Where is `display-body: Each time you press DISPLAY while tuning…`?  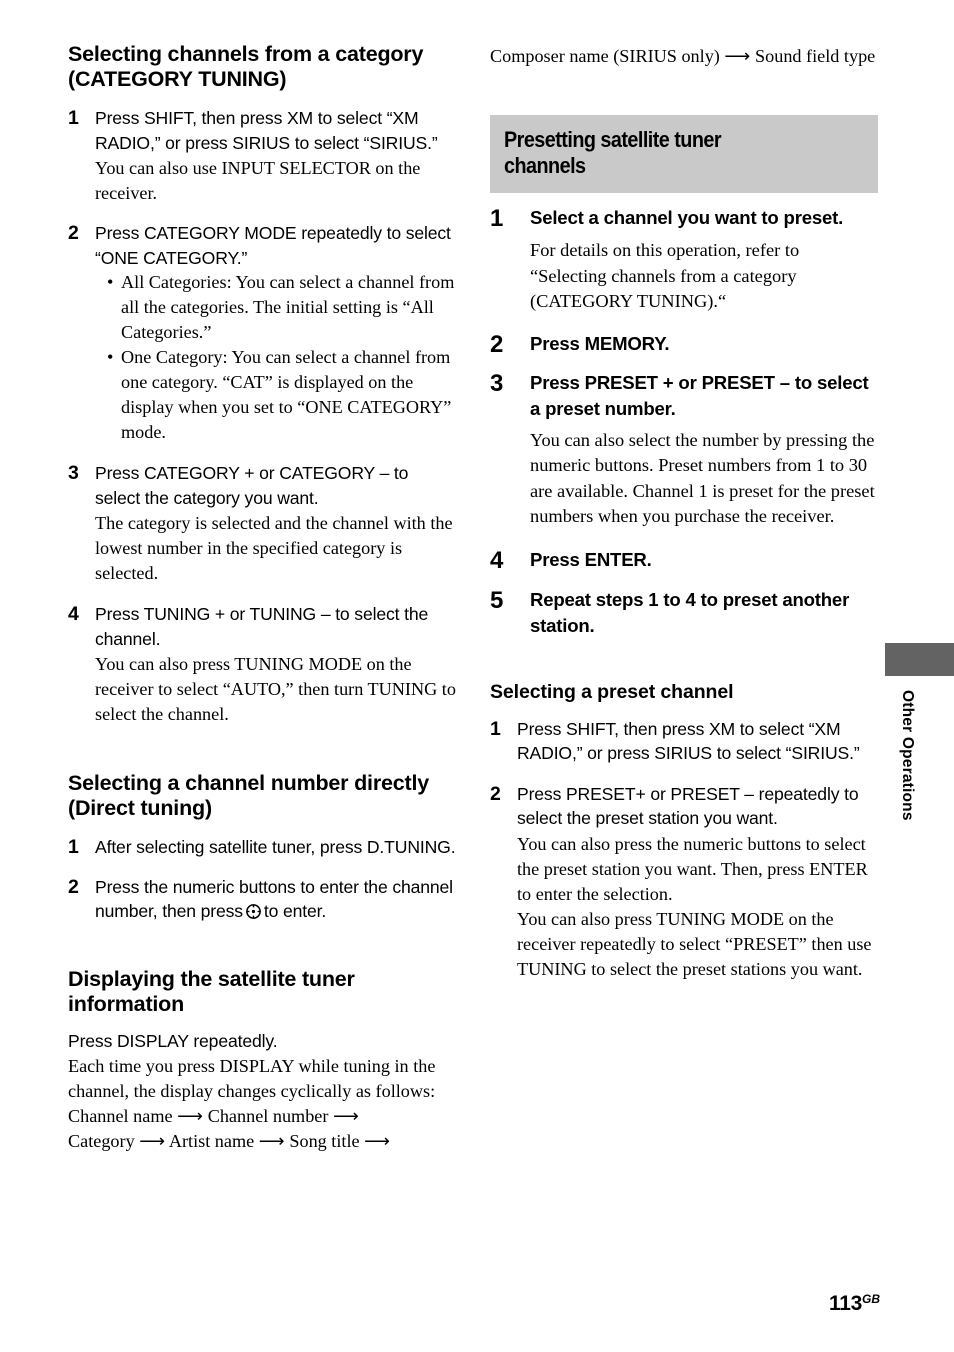
display-body: Each time you press DISPLAY while tuning… is located at coordinates (252, 1078).